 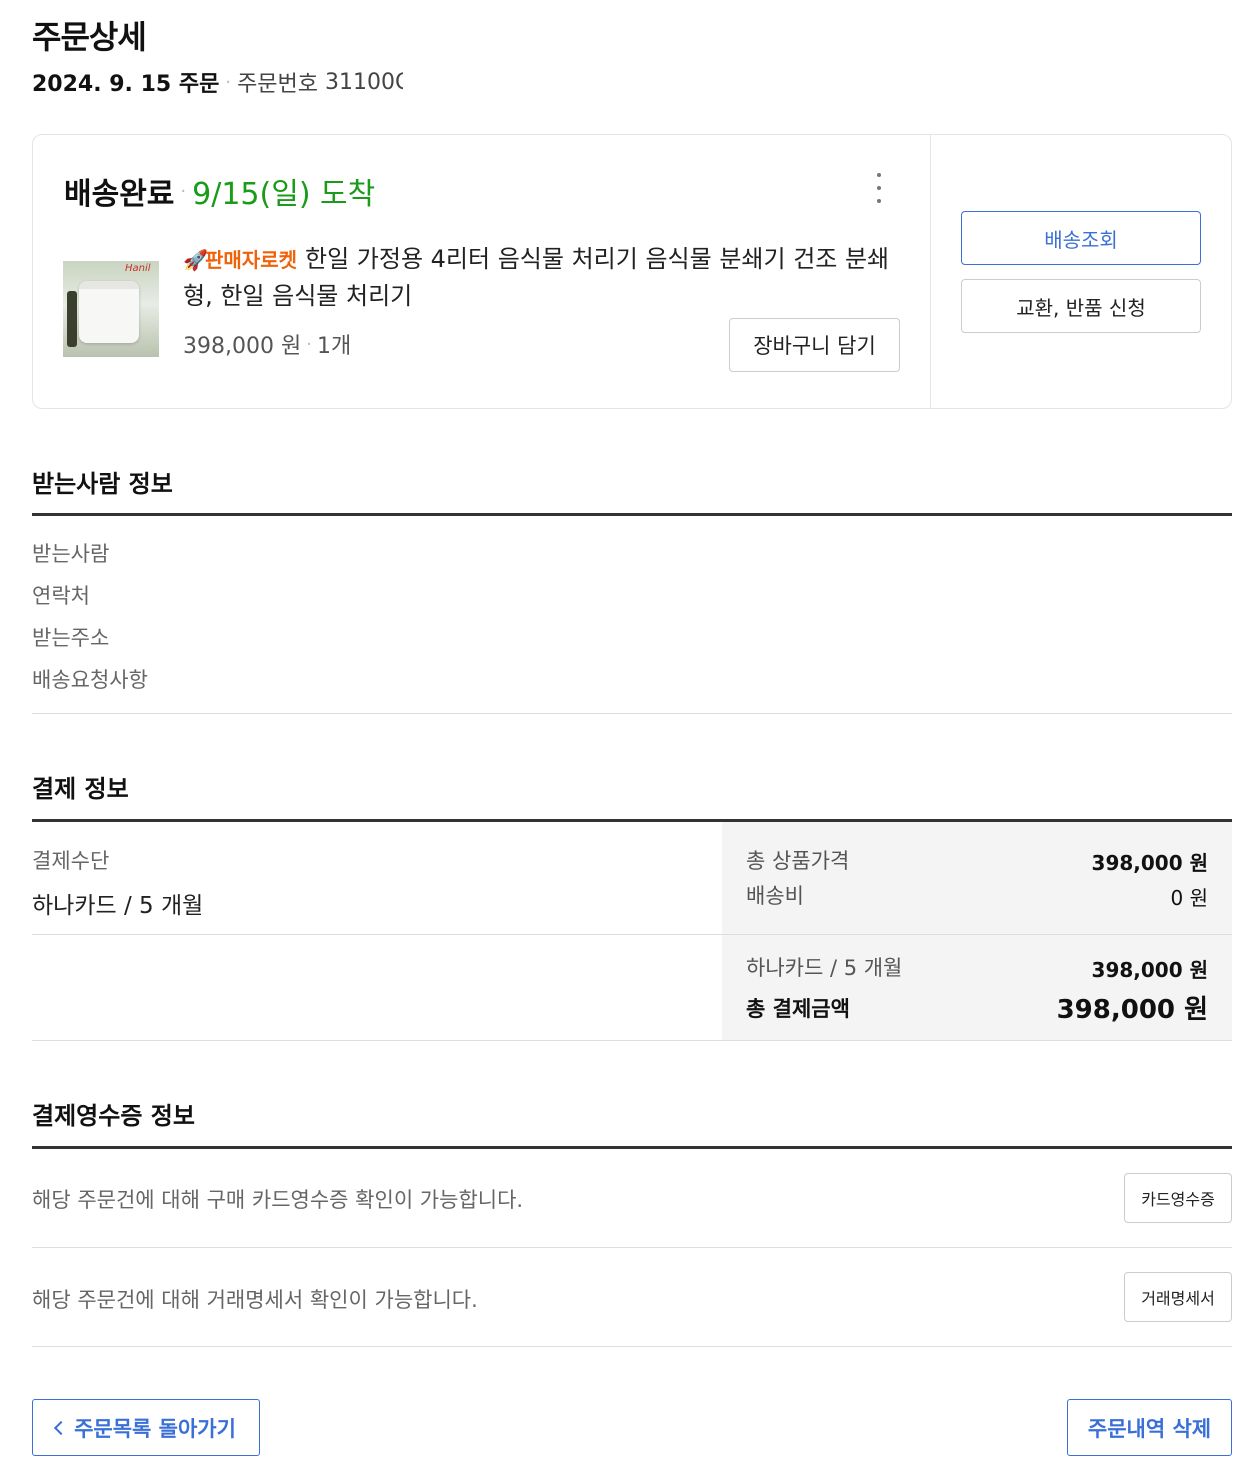 I want to click on grand-total-value: 398,000 원, so click(x=1132, y=1010).